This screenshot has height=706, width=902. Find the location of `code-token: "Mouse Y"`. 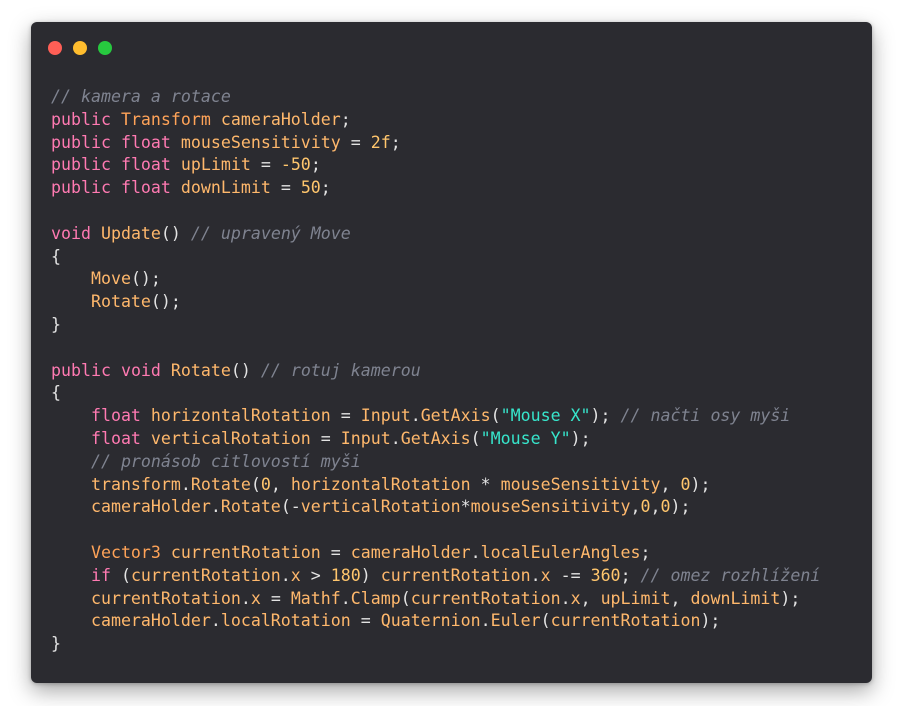

code-token: "Mouse Y" is located at coordinates (525, 438).